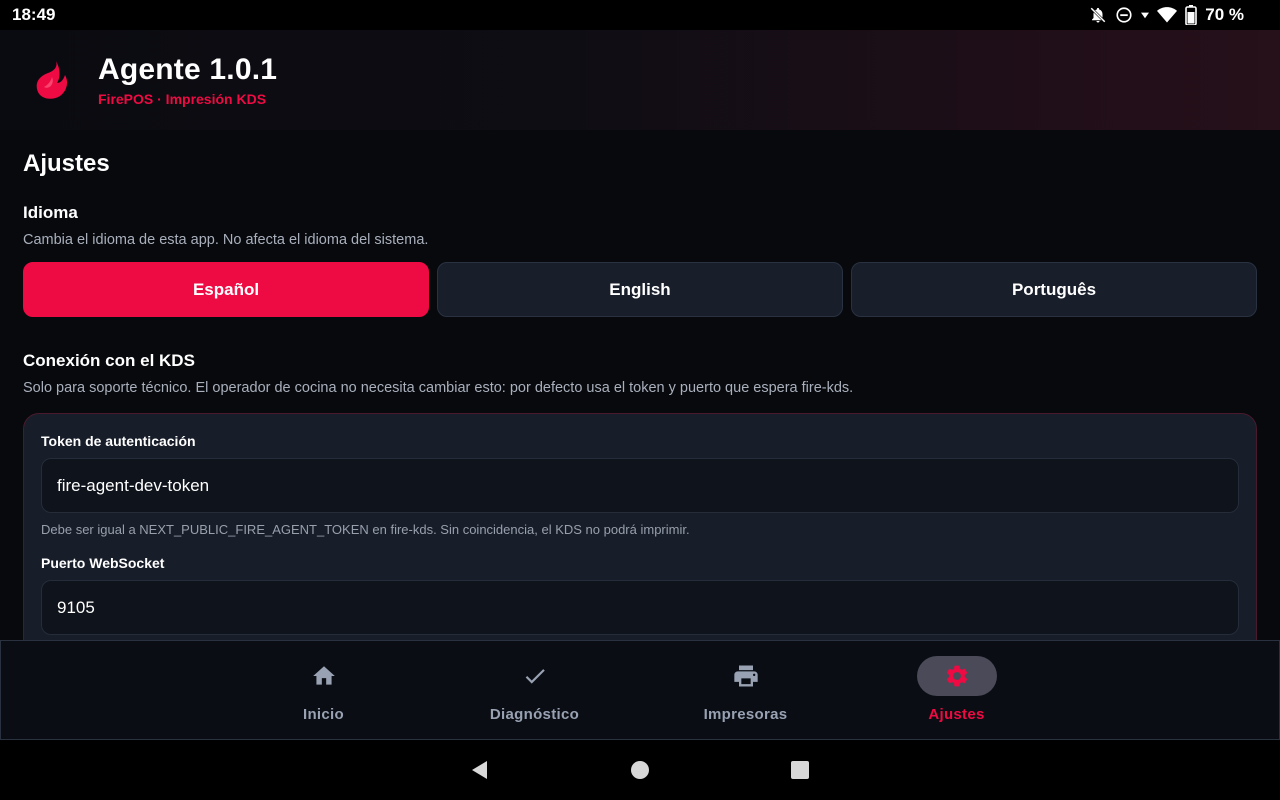  I want to click on nav-item-diagnostico: Diagnóstico, so click(534, 690).